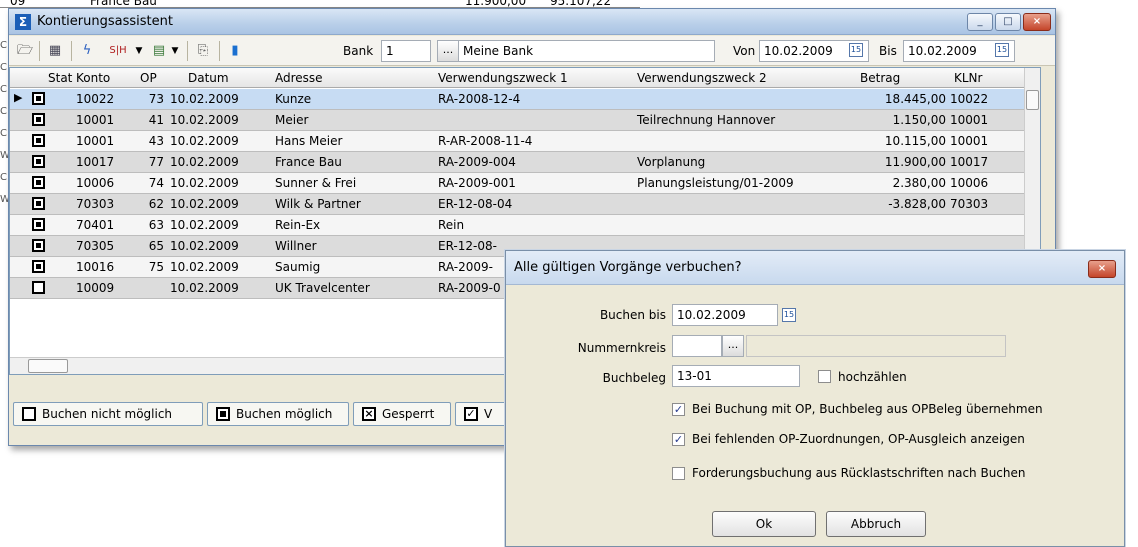 The height and width of the screenshot is (547, 1138). Describe the element at coordinates (284, 414) in the screenshot. I see `legend-label: Buchen möglich` at that location.